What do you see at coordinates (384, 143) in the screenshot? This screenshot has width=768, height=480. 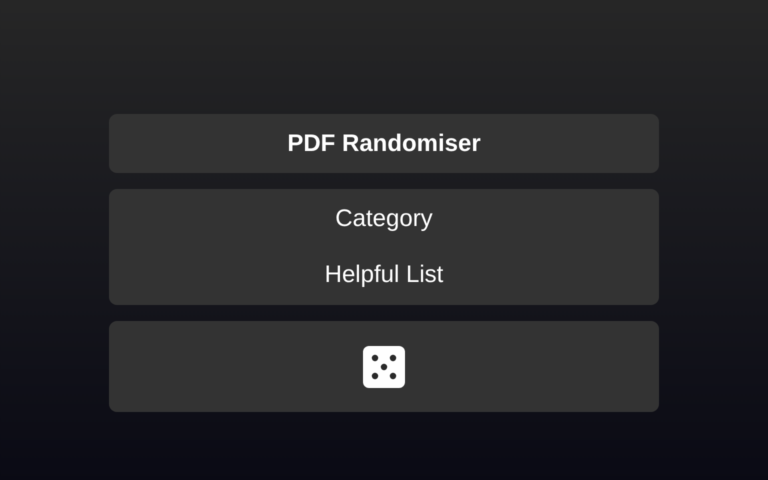 I see `app-title: PDF Randomiser` at bounding box center [384, 143].